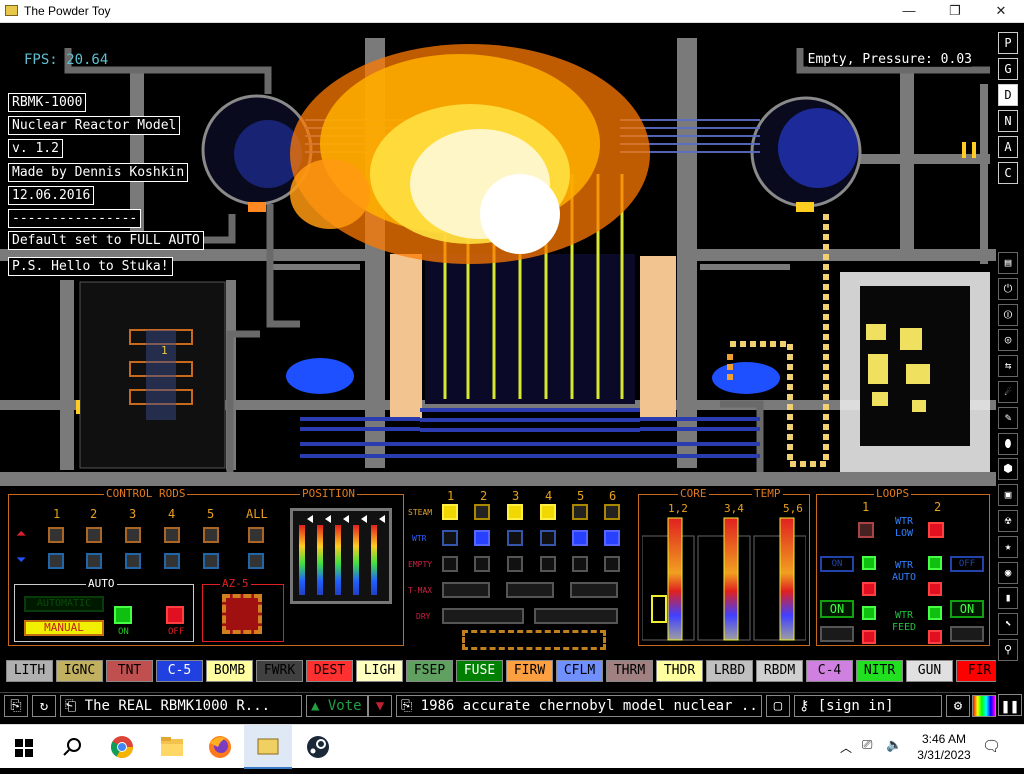 This screenshot has width=1024, height=774. Describe the element at coordinates (479, 671) in the screenshot. I see `element-button-fuse: FUSE` at that location.